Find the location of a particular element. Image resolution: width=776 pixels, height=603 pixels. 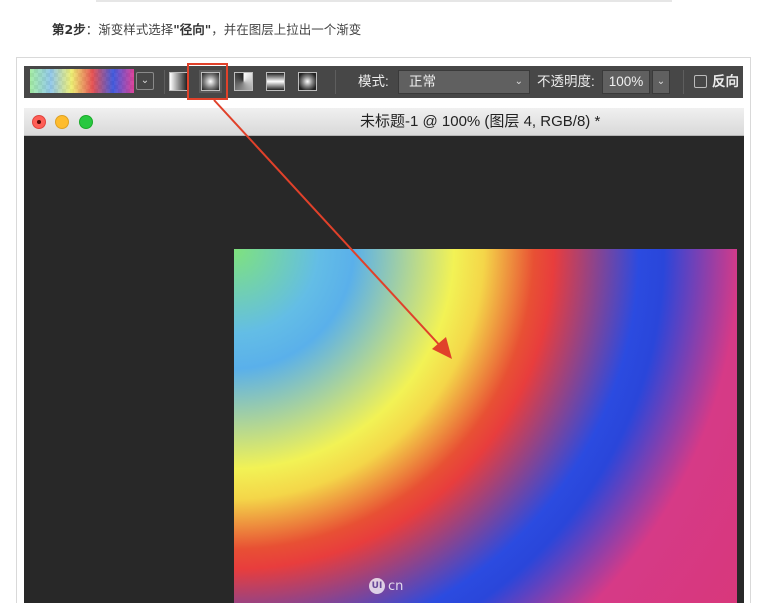

reverse-label: 反向 is located at coordinates (725, 81).